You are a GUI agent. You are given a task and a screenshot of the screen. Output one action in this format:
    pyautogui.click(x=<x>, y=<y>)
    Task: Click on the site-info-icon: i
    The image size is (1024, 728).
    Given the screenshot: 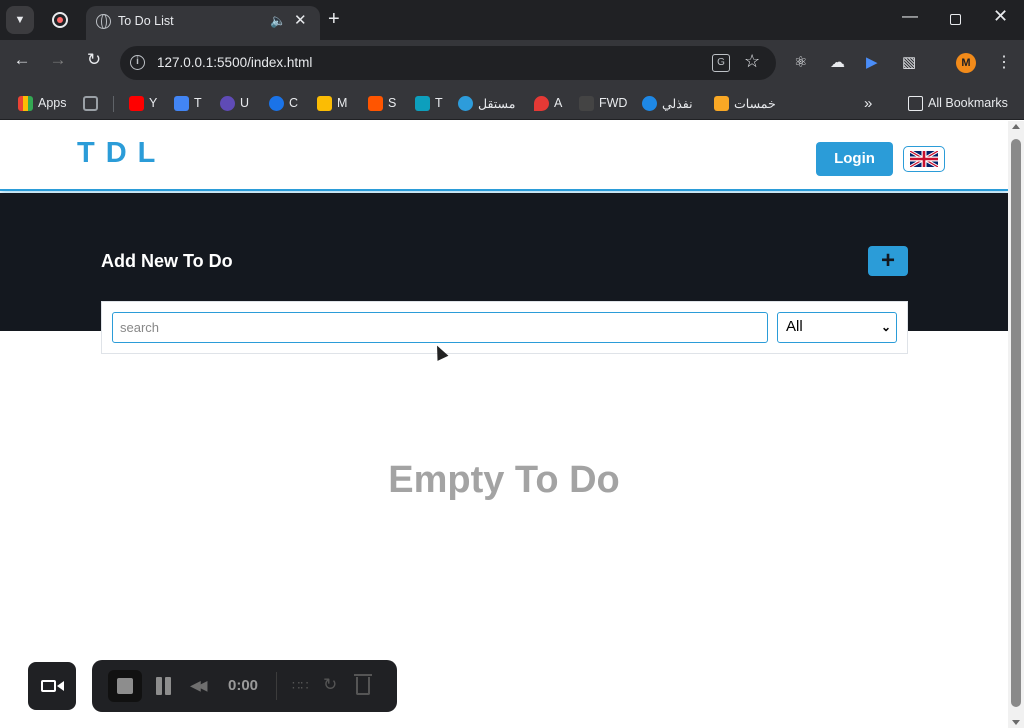 What is the action you would take?
    pyautogui.click(x=137, y=62)
    